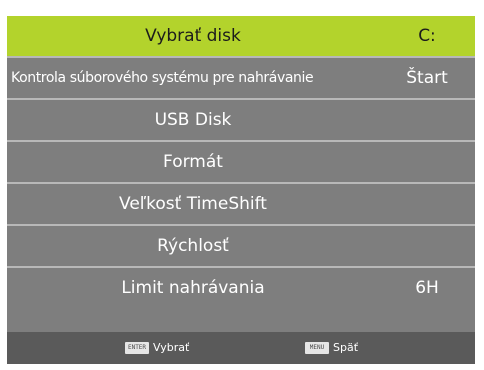  I want to click on back-hint: MENU Späť, so click(331, 348).